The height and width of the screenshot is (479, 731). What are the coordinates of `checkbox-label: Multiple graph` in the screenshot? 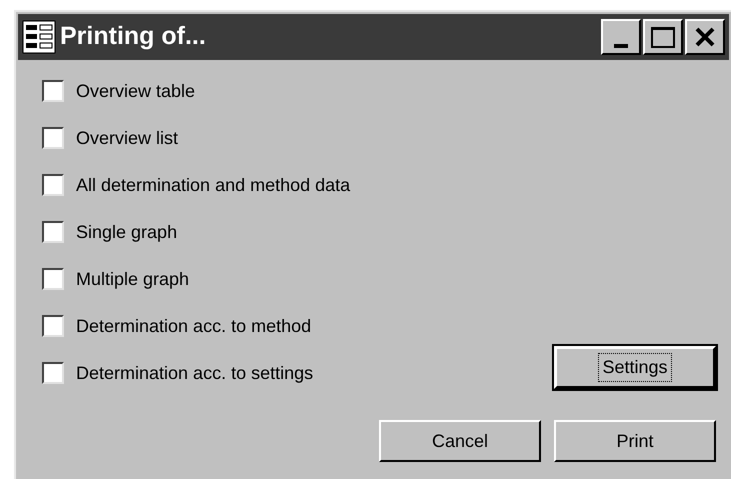 It's located at (133, 279).